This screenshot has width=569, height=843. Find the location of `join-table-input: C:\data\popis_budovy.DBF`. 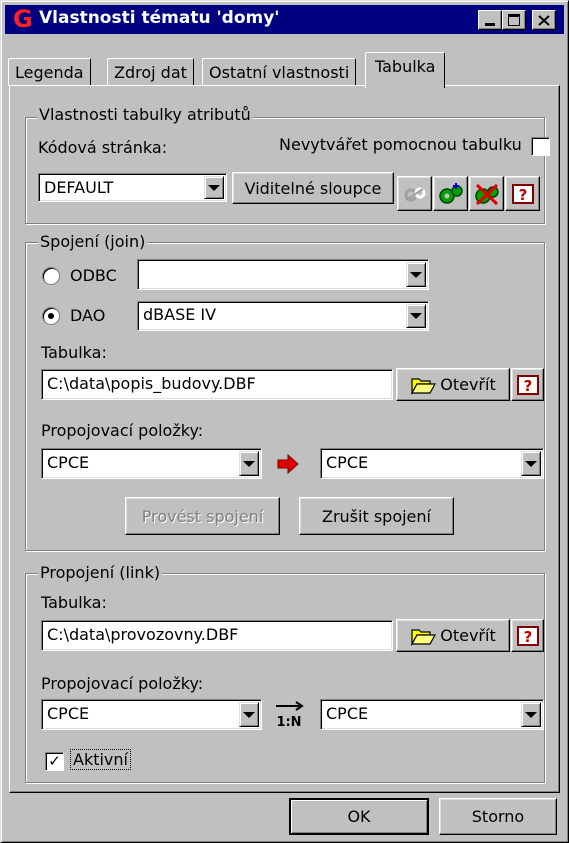

join-table-input: C:\data\popis_budovy.DBF is located at coordinates (217, 384).